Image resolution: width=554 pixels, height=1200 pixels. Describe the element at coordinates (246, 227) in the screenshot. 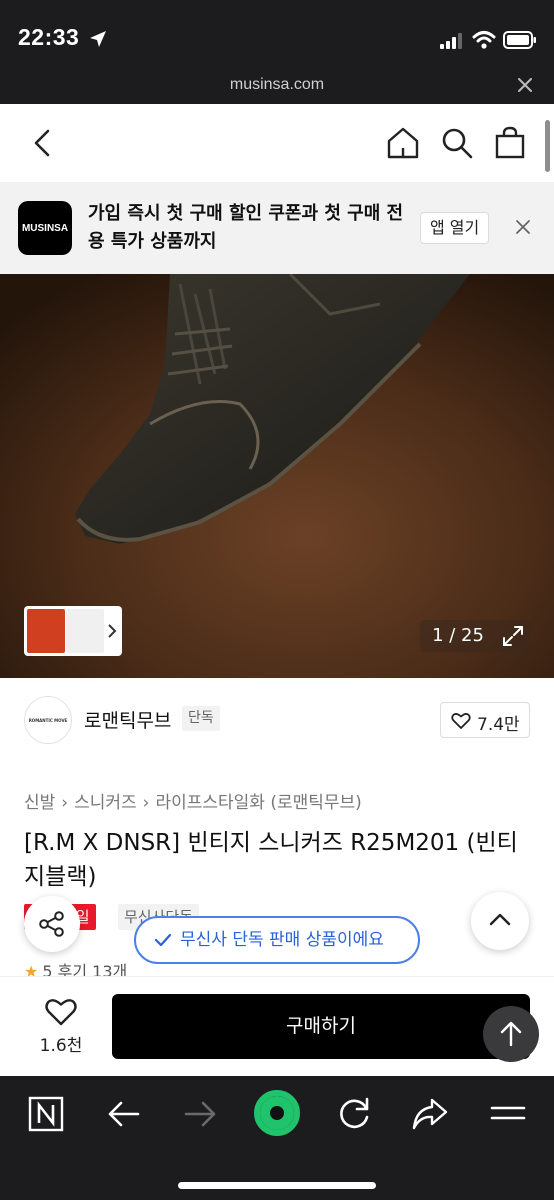

I see `banner-message: 가입 즉시 첫 구매 할인 쿠폰과 첫 구매 전용 특가 상품까지` at that location.